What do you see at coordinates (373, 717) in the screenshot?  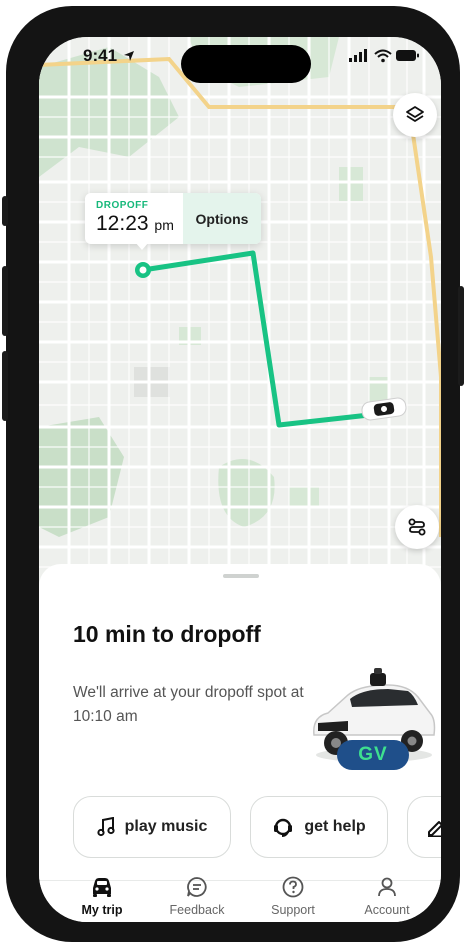 I see `vehicle-illustration: GV` at bounding box center [373, 717].